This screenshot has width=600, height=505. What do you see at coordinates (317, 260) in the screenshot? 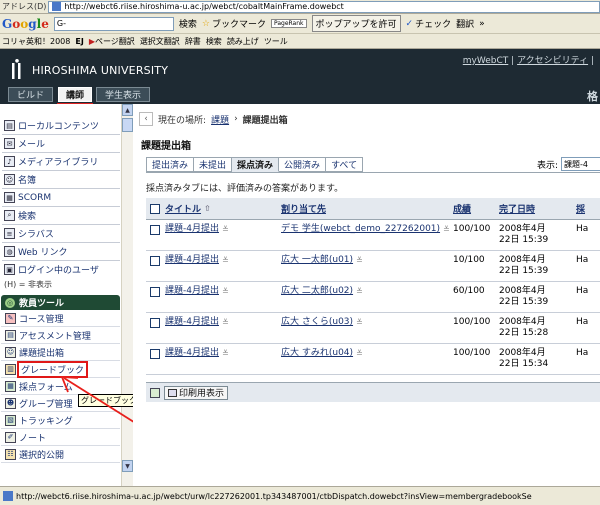
I see `assignee-link: 広大 一太郎(u01)` at bounding box center [317, 260].